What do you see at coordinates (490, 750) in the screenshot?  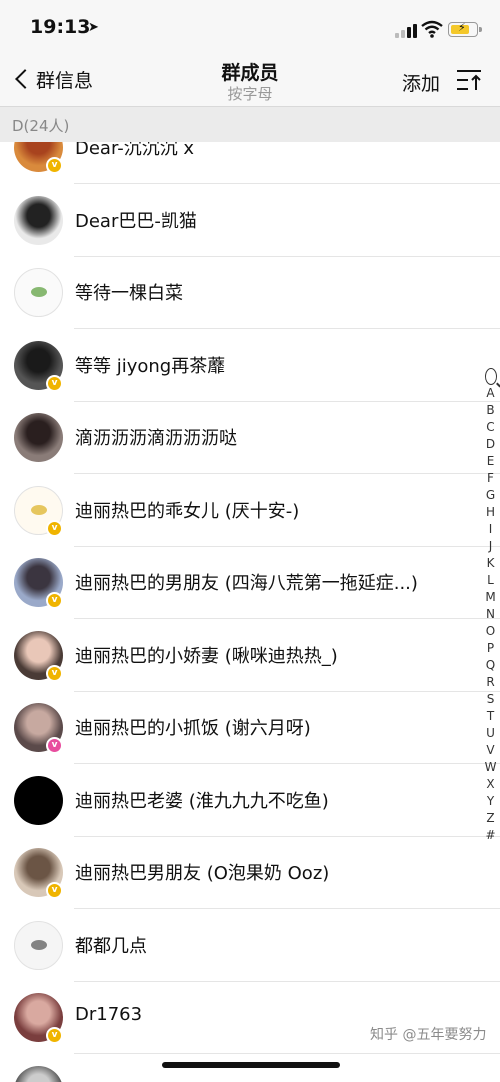 I see `index-letter-v: V` at bounding box center [490, 750].